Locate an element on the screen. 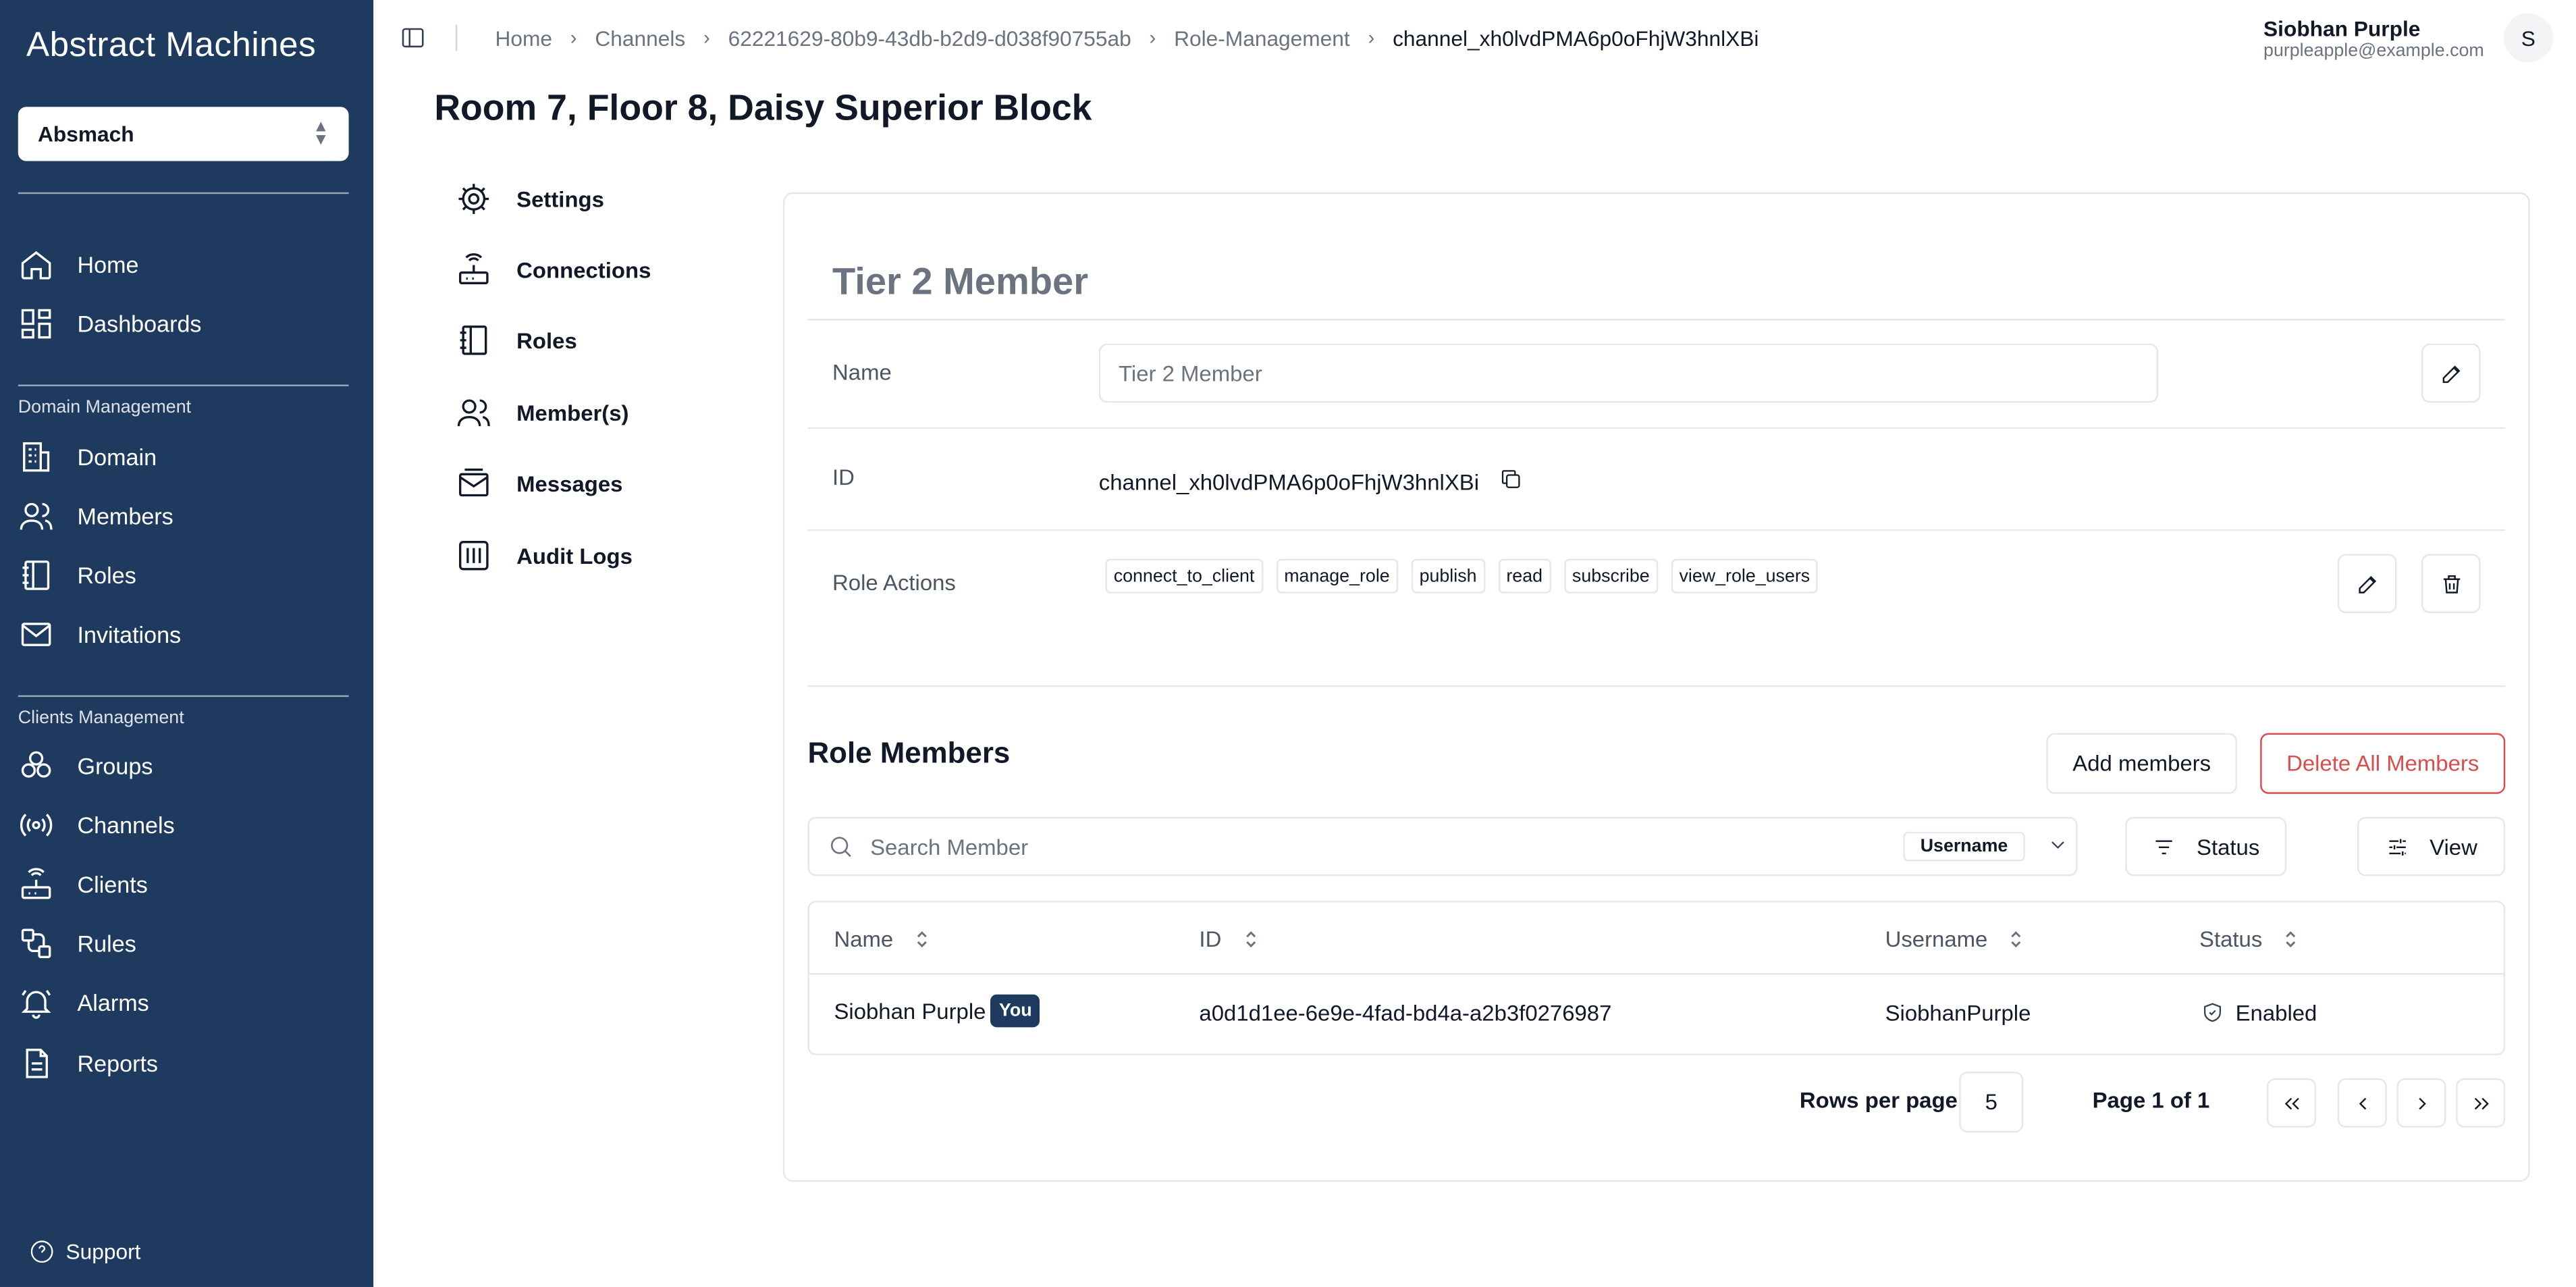 The width and height of the screenshot is (2576, 1287). role-name-placeholder: Tier 2 Member is located at coordinates (1191, 373).